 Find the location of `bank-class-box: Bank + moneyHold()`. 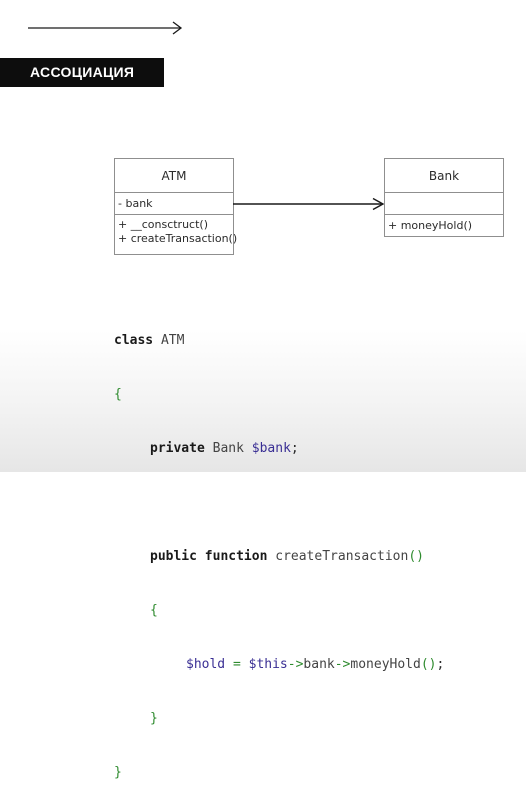

bank-class-box: Bank + moneyHold() is located at coordinates (444, 197).